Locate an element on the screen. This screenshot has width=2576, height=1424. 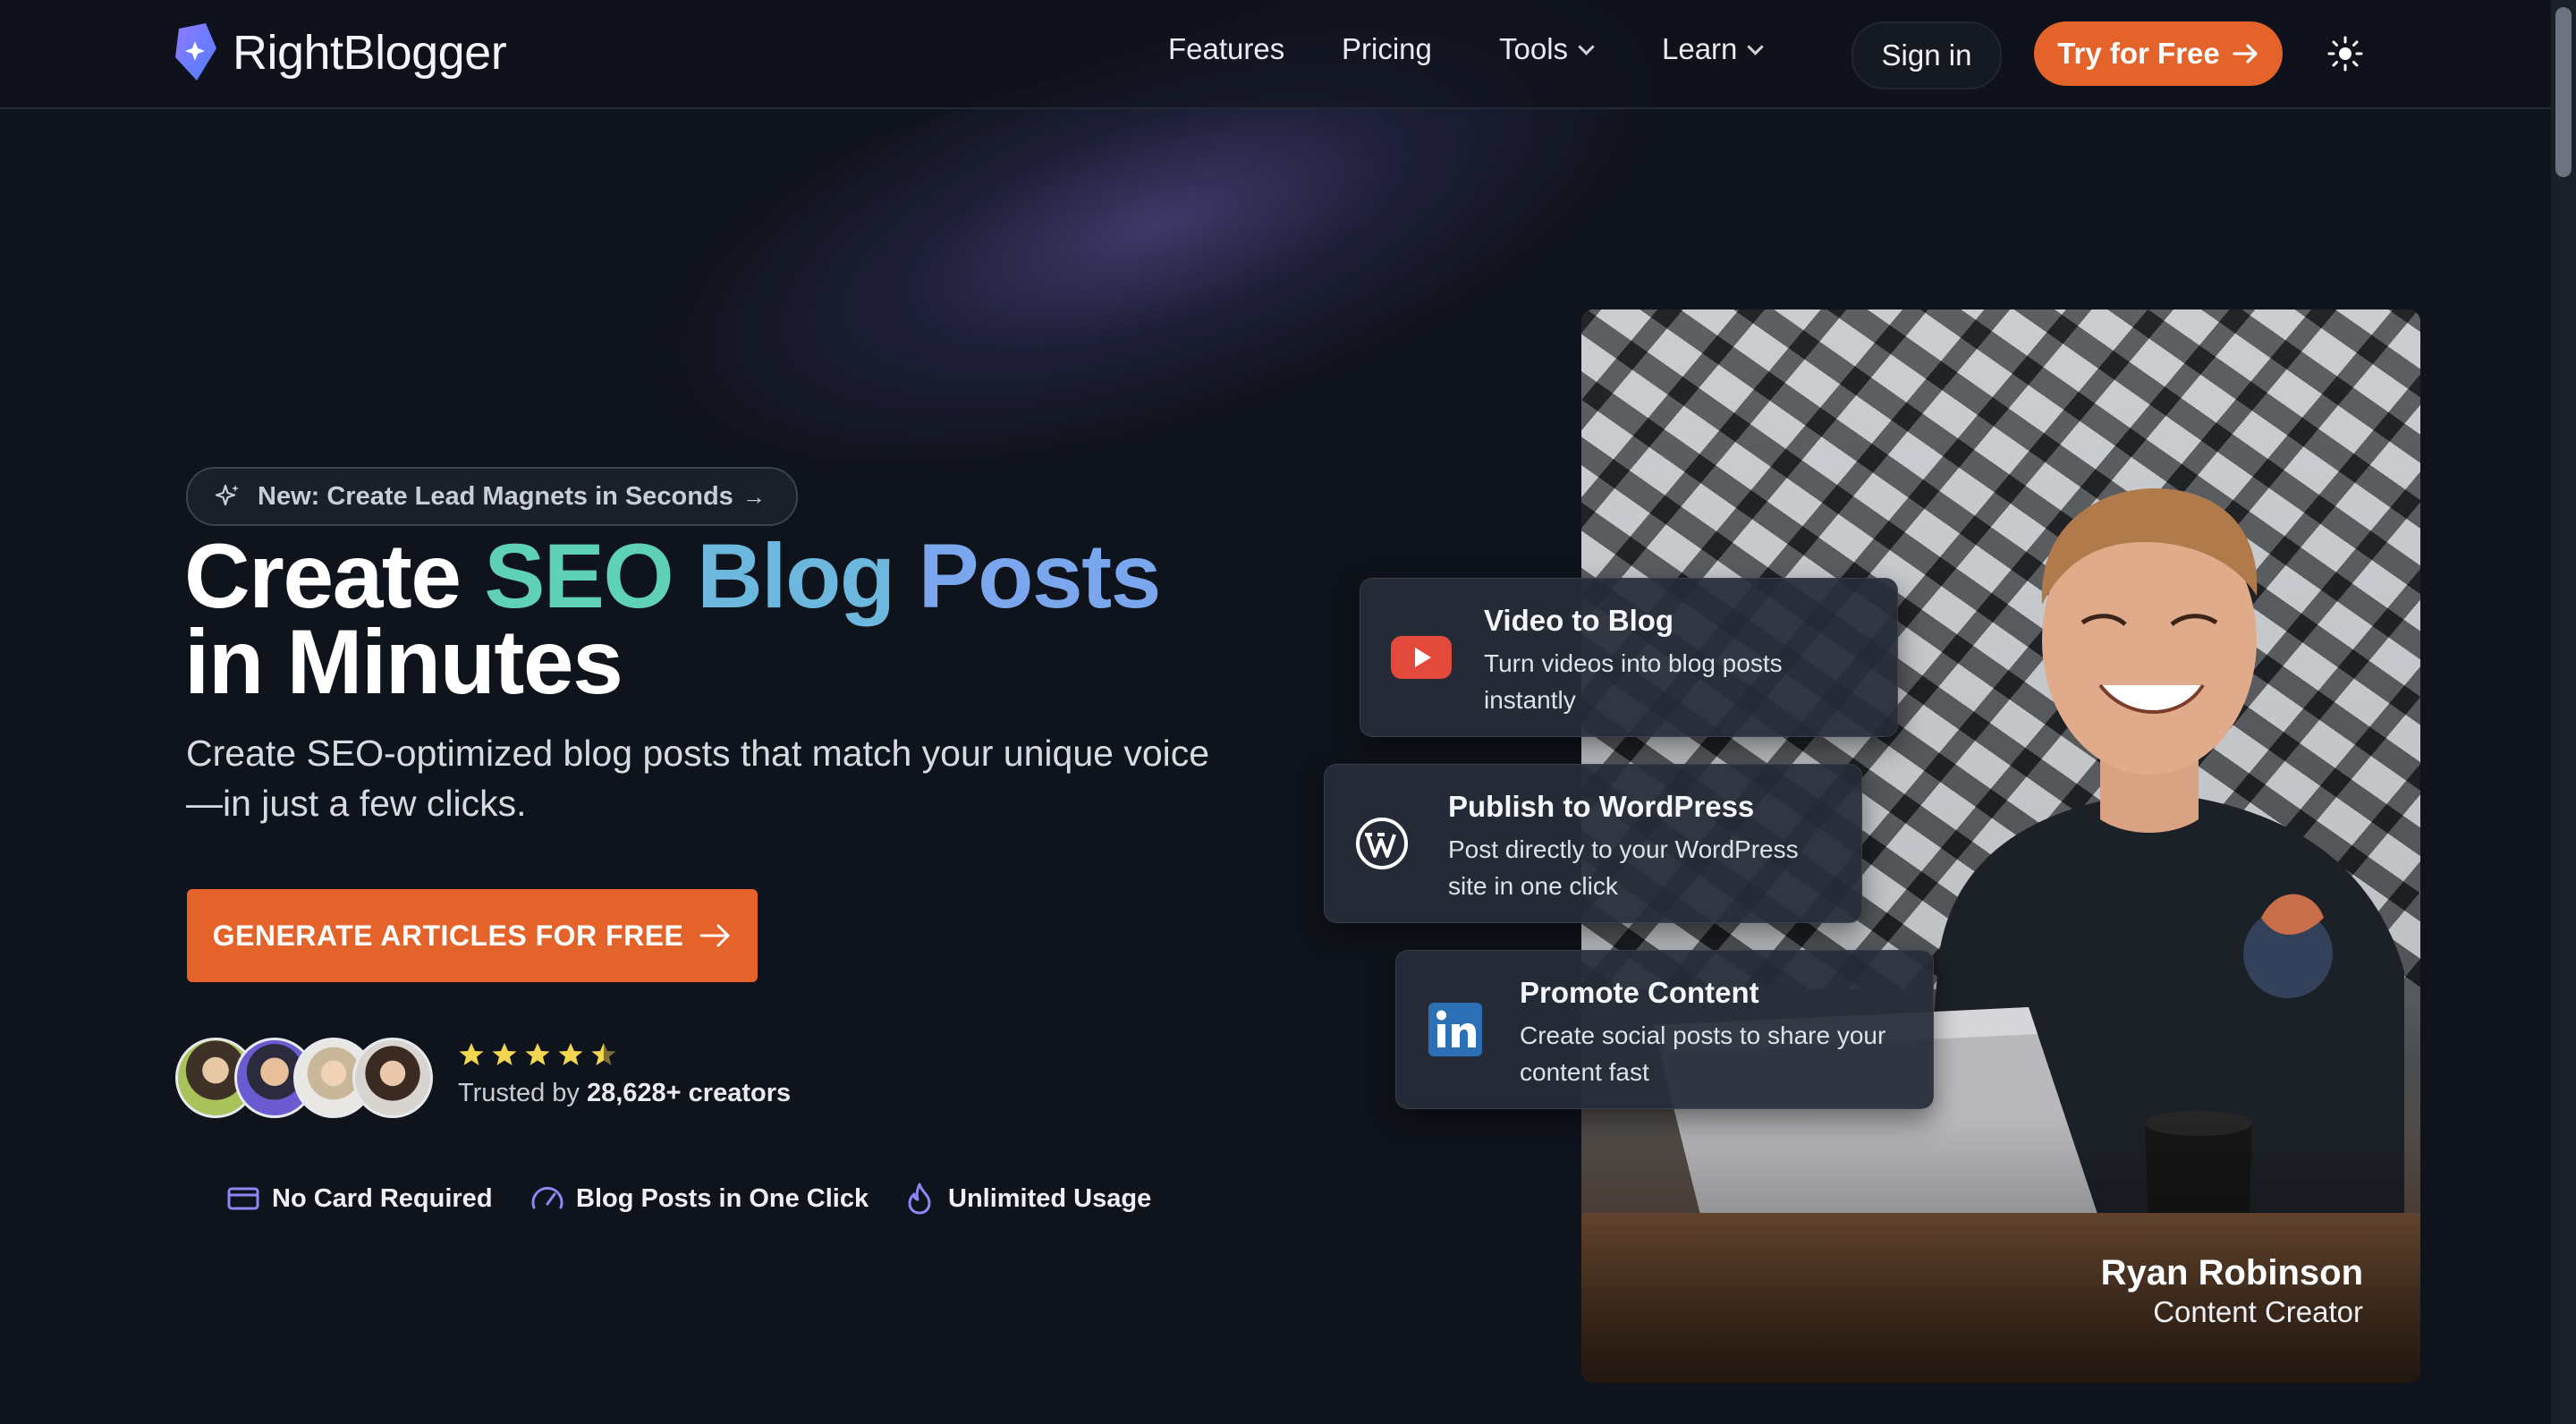
feature-one-click: Blog Posts in One Click is located at coordinates (699, 1198).